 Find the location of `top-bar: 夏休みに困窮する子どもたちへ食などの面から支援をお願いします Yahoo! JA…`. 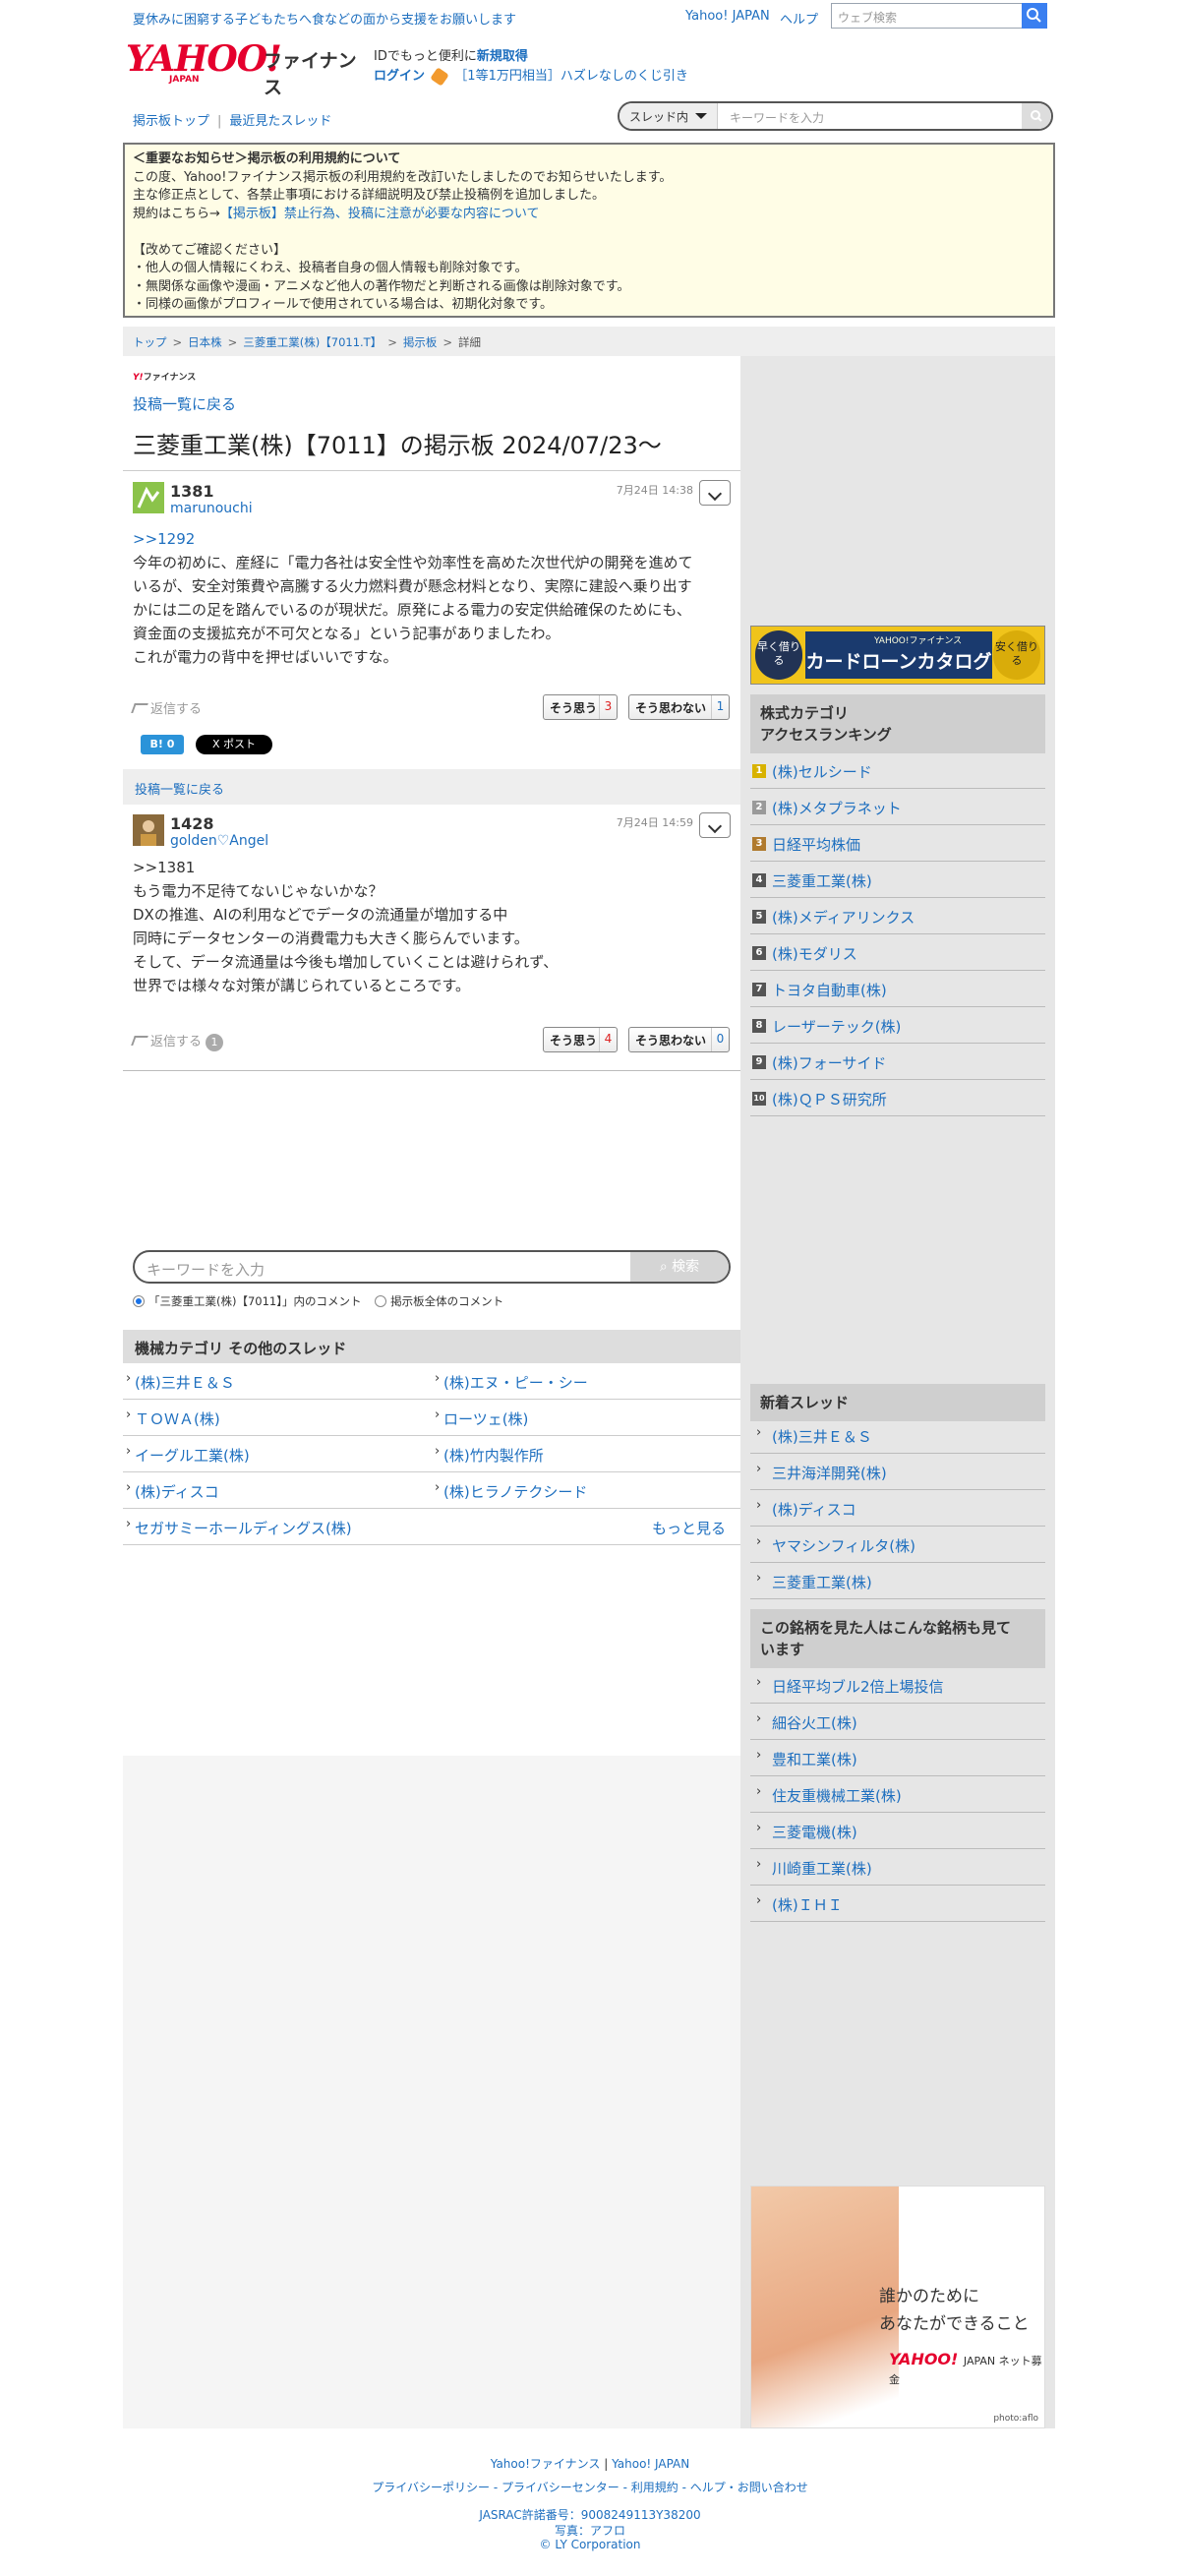

top-bar: 夏休みに困窮する子どもたちへ食などの面から支援をお願いします Yahoo! JA… is located at coordinates (590, 17).